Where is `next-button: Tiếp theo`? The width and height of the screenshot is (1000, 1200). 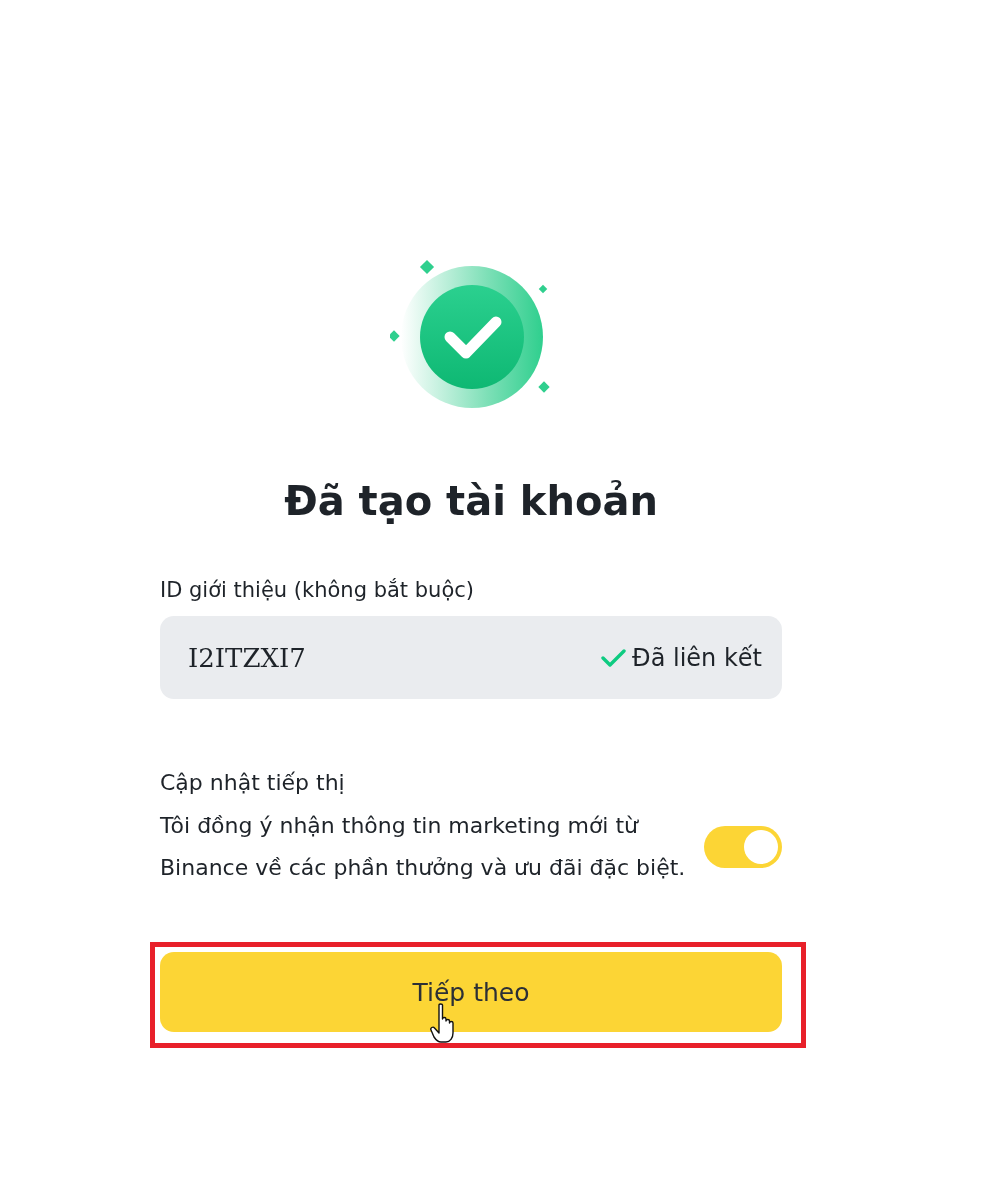 next-button: Tiếp theo is located at coordinates (471, 992).